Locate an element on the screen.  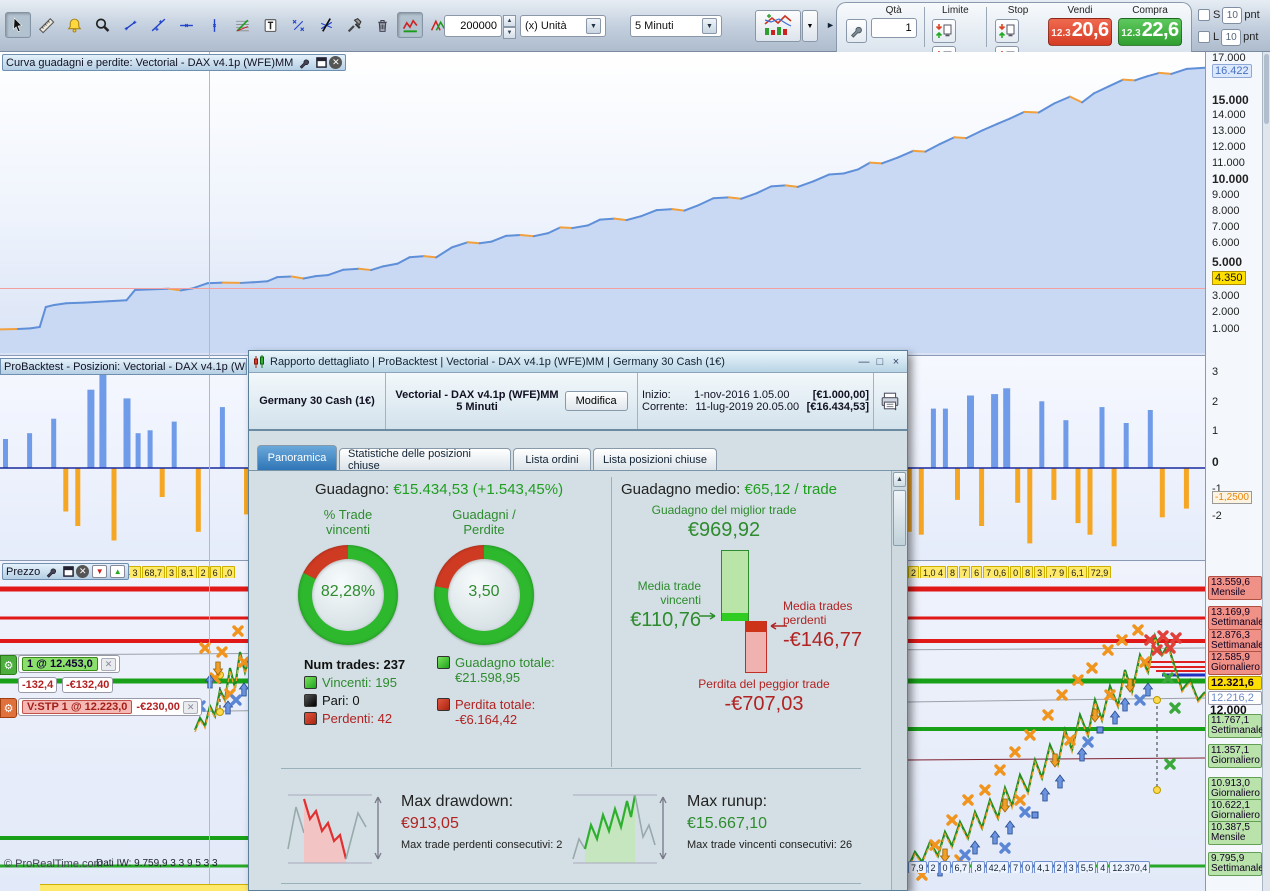
chart-style-button is located at coordinates (778, 26).